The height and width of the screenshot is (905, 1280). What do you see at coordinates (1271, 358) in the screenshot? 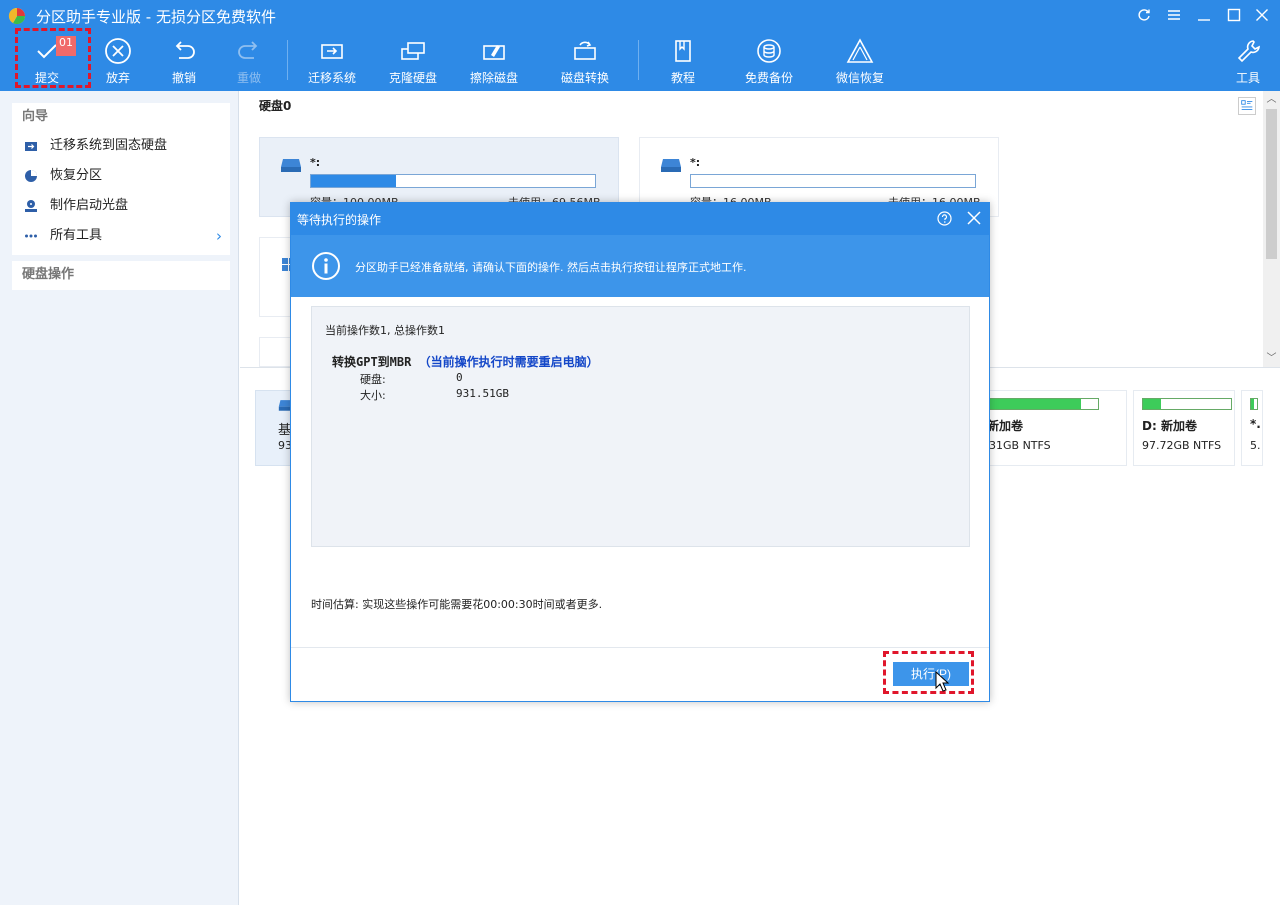
I see `scroll-down-icon: ﹀` at bounding box center [1271, 358].